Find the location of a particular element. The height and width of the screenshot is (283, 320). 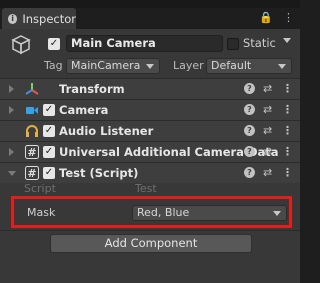

component-header-camera: ✓ Camera ? ⇄ ⋮ is located at coordinates (150, 109).